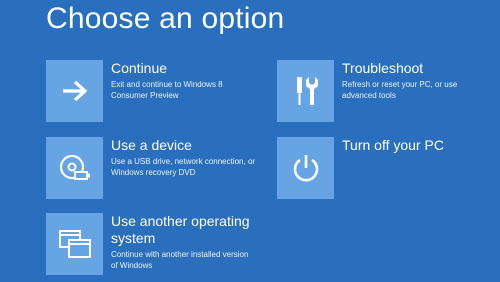 This screenshot has width=500, height=282. I want to click on use-another-os-tile, so click(74, 244).